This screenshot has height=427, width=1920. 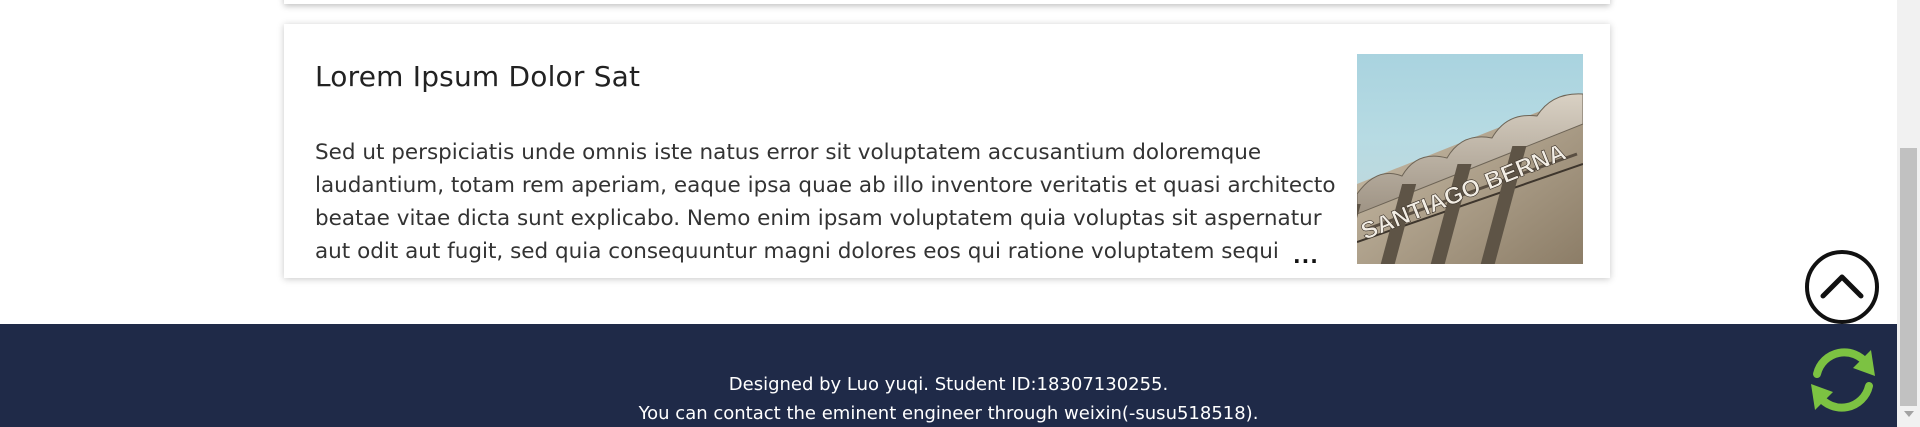 I want to click on refresh-icon, so click(x=1843, y=380).